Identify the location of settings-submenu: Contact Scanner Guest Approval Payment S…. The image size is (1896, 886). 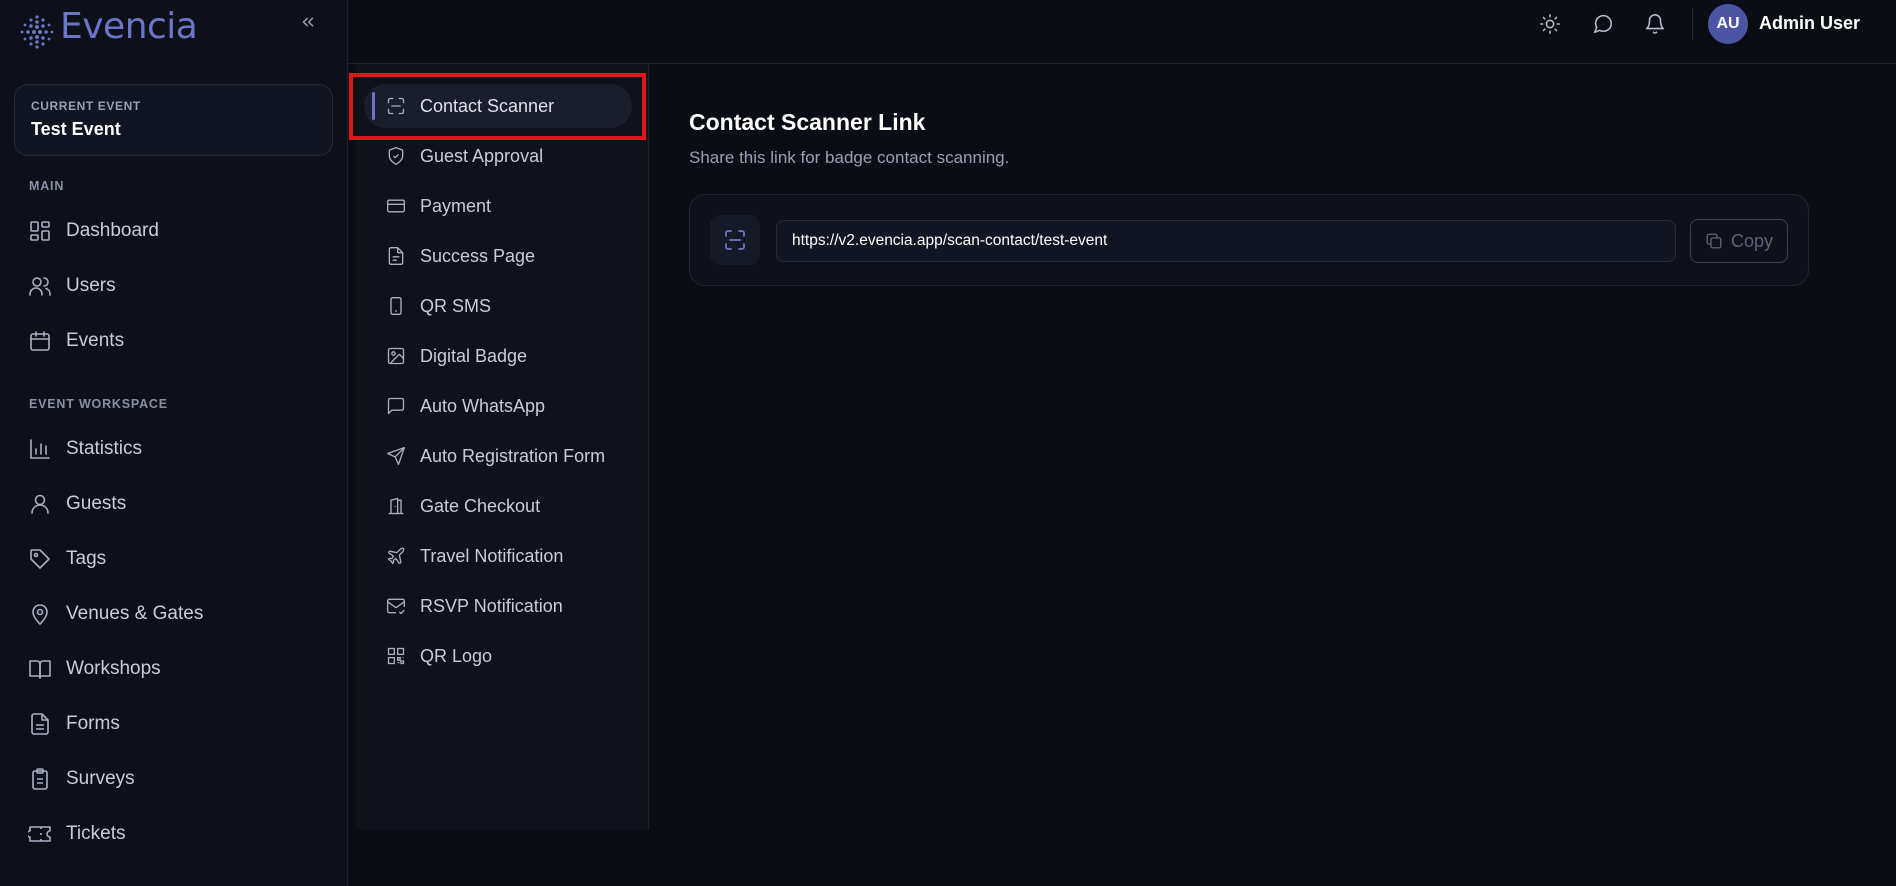
(502, 447).